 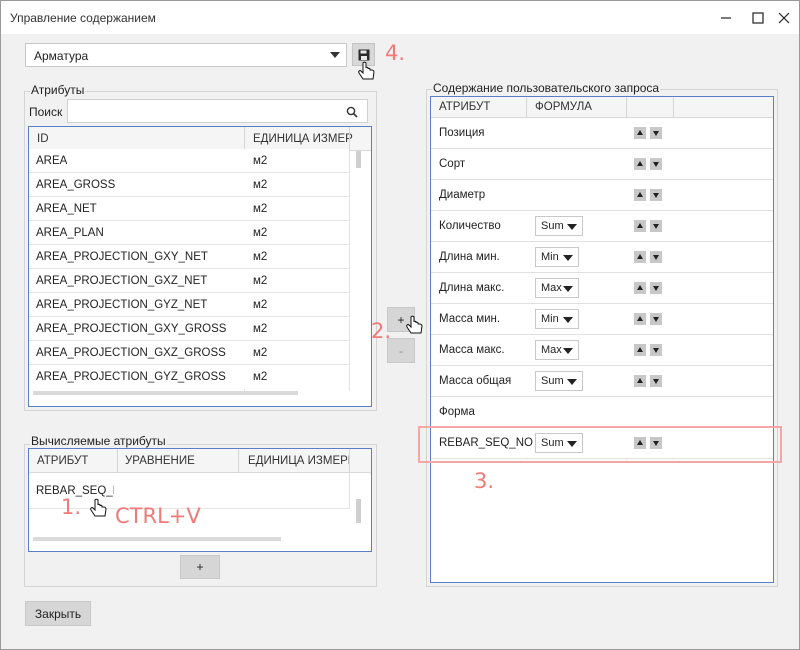 What do you see at coordinates (602, 288) in the screenshot?
I see `query-row: Длина макс. Max` at bounding box center [602, 288].